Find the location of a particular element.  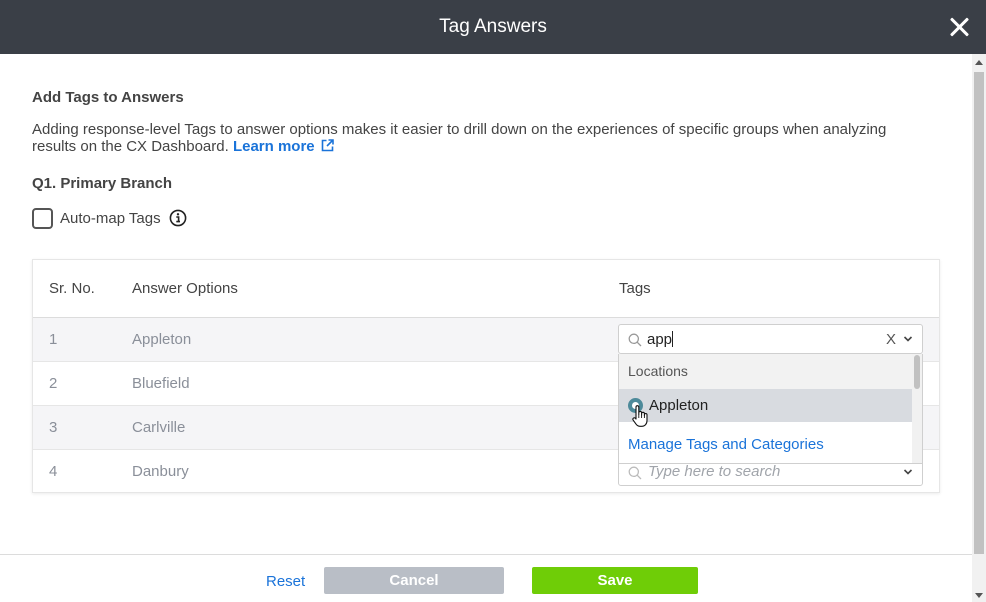

header-tags: Tags is located at coordinates (635, 288).